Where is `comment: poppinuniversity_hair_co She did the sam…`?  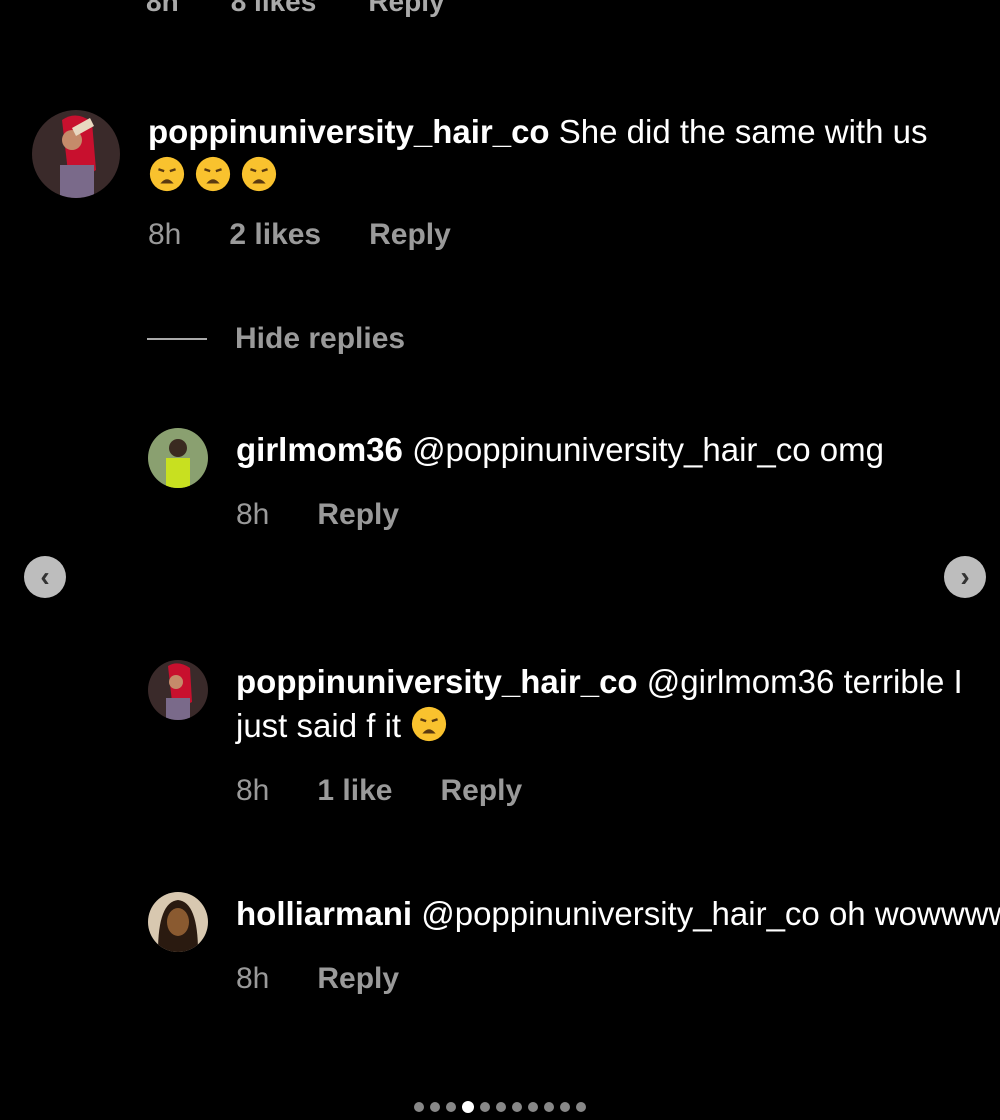 comment: poppinuniversity_hair_co She did the sam… is located at coordinates (500, 181).